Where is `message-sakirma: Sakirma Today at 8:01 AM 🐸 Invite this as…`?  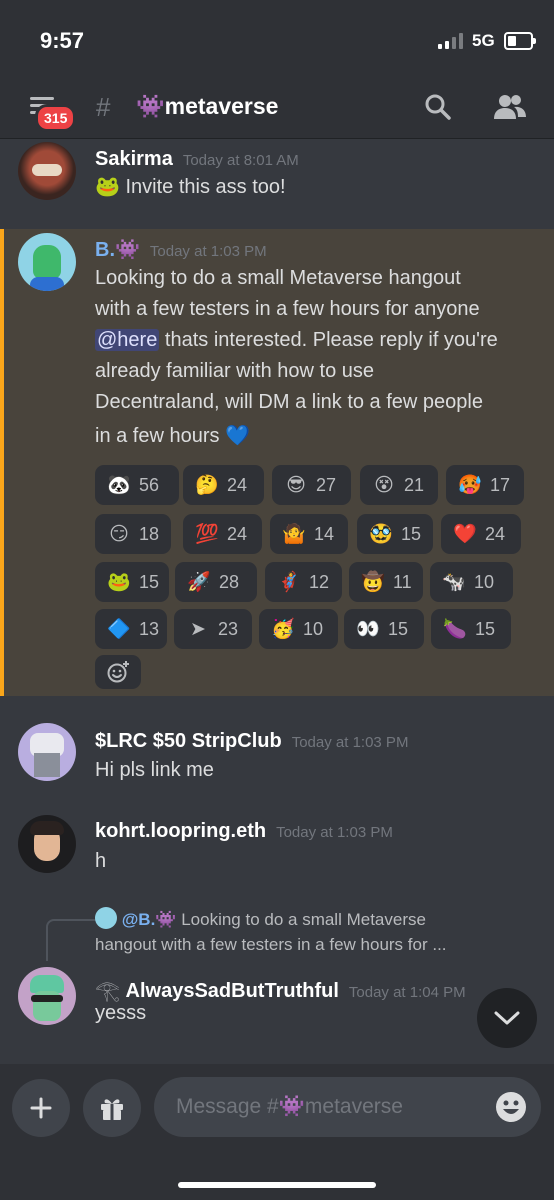
message-sakirma: Sakirma Today at 8:01 AM 🐸 Invite this as… is located at coordinates (277, 184).